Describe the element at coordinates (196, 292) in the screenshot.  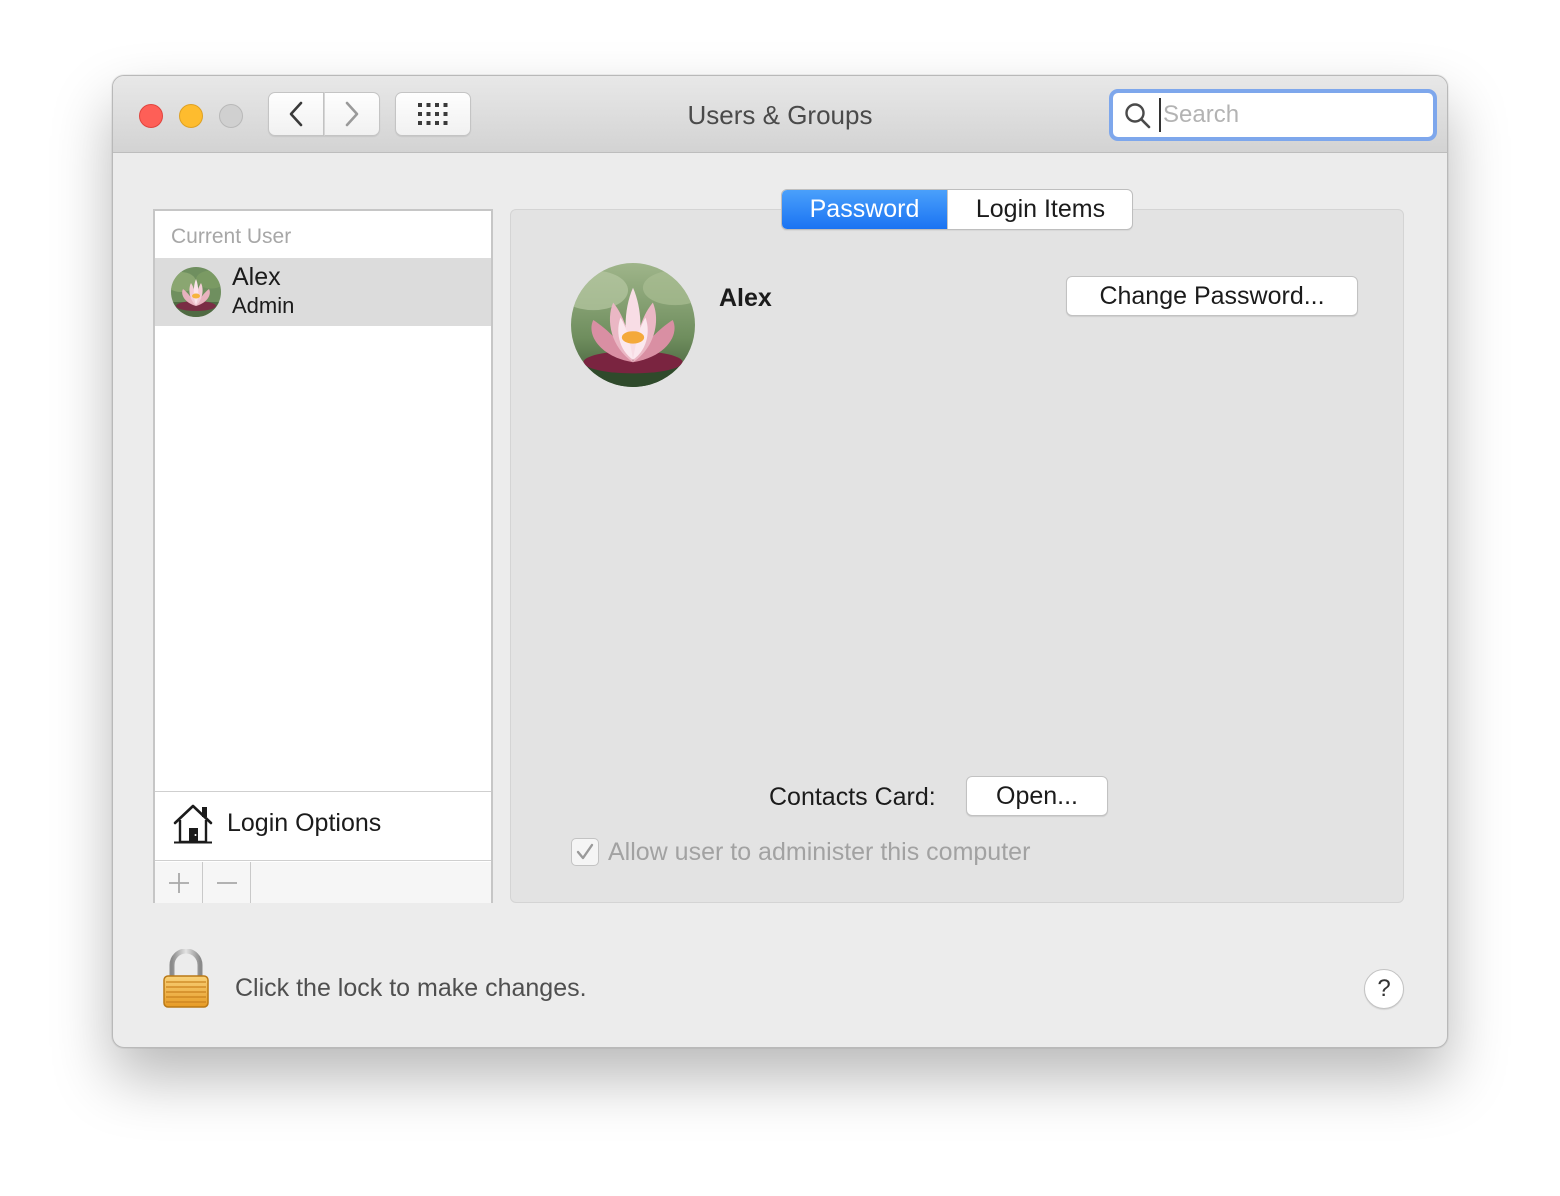
I see `user-avatar` at that location.